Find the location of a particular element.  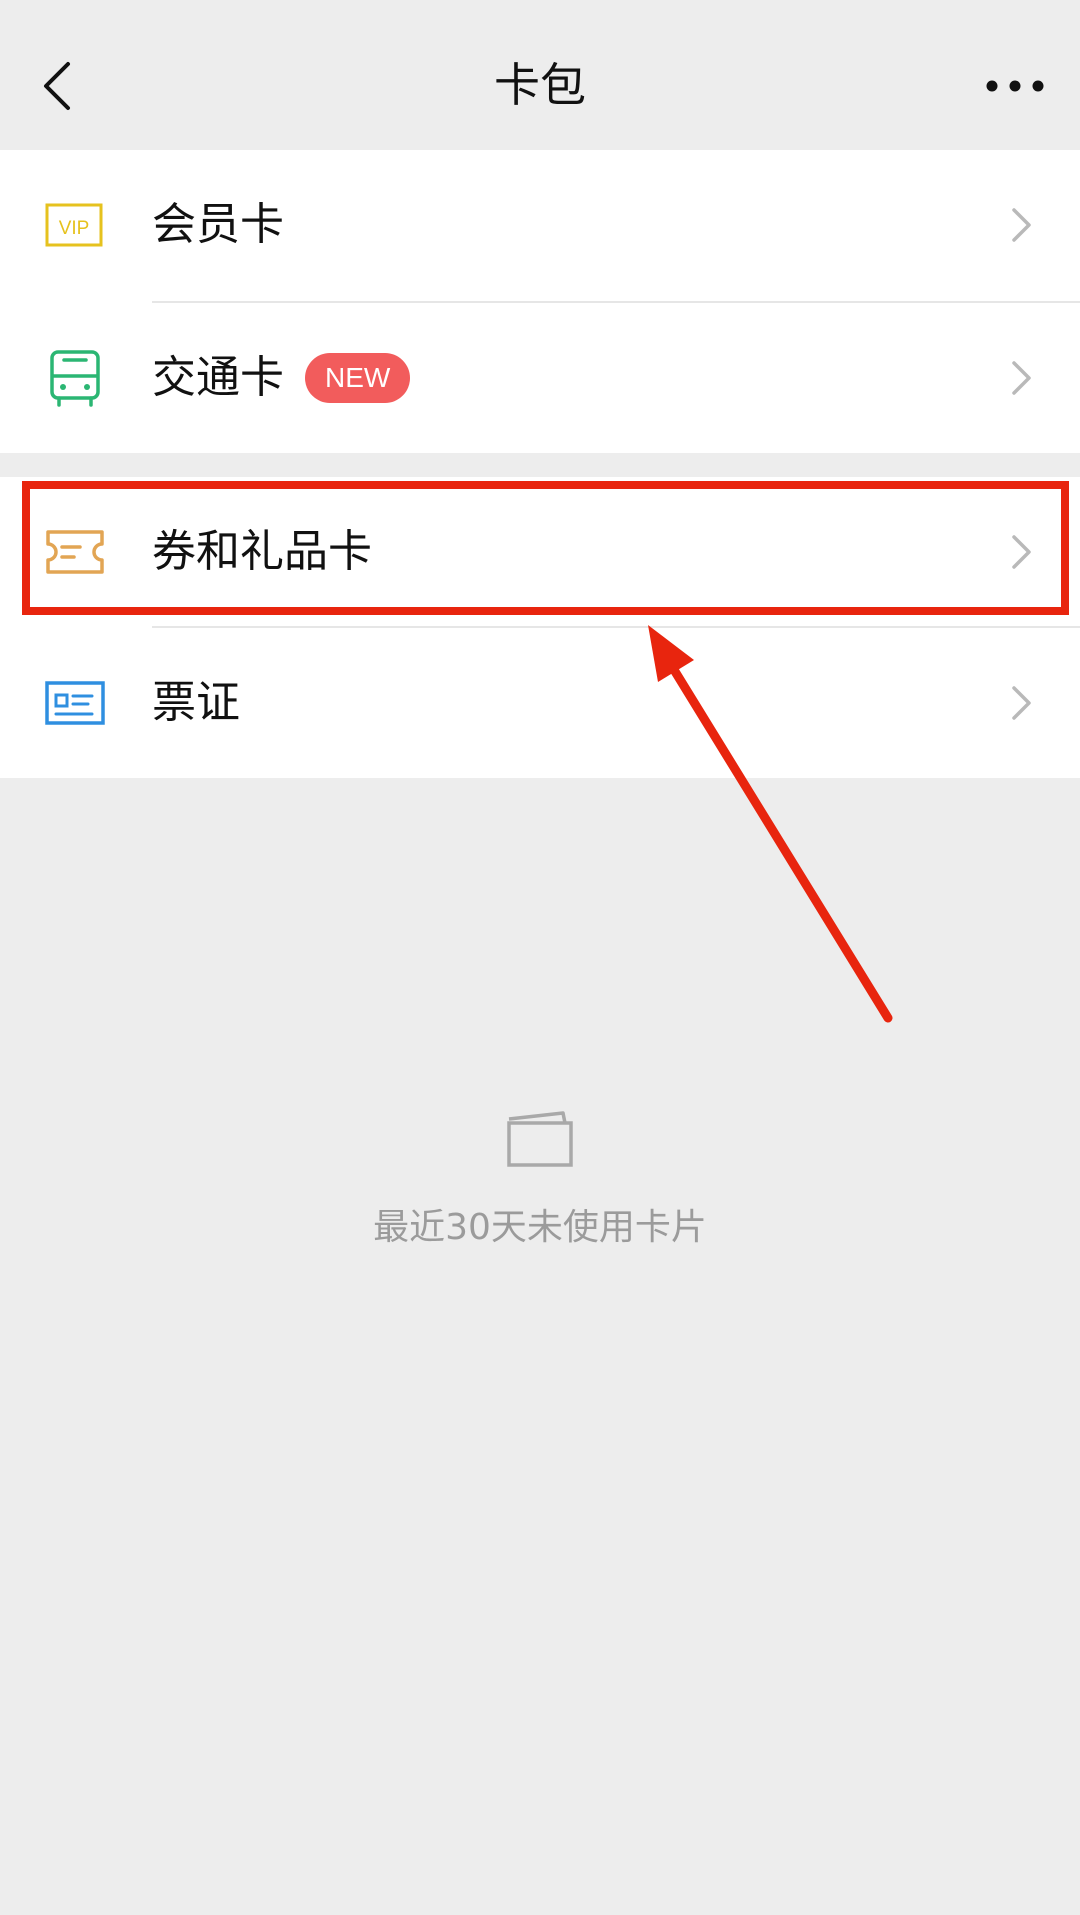

menu-item-coupons-gift-cards: 券和礼品卡 is located at coordinates (540, 552).